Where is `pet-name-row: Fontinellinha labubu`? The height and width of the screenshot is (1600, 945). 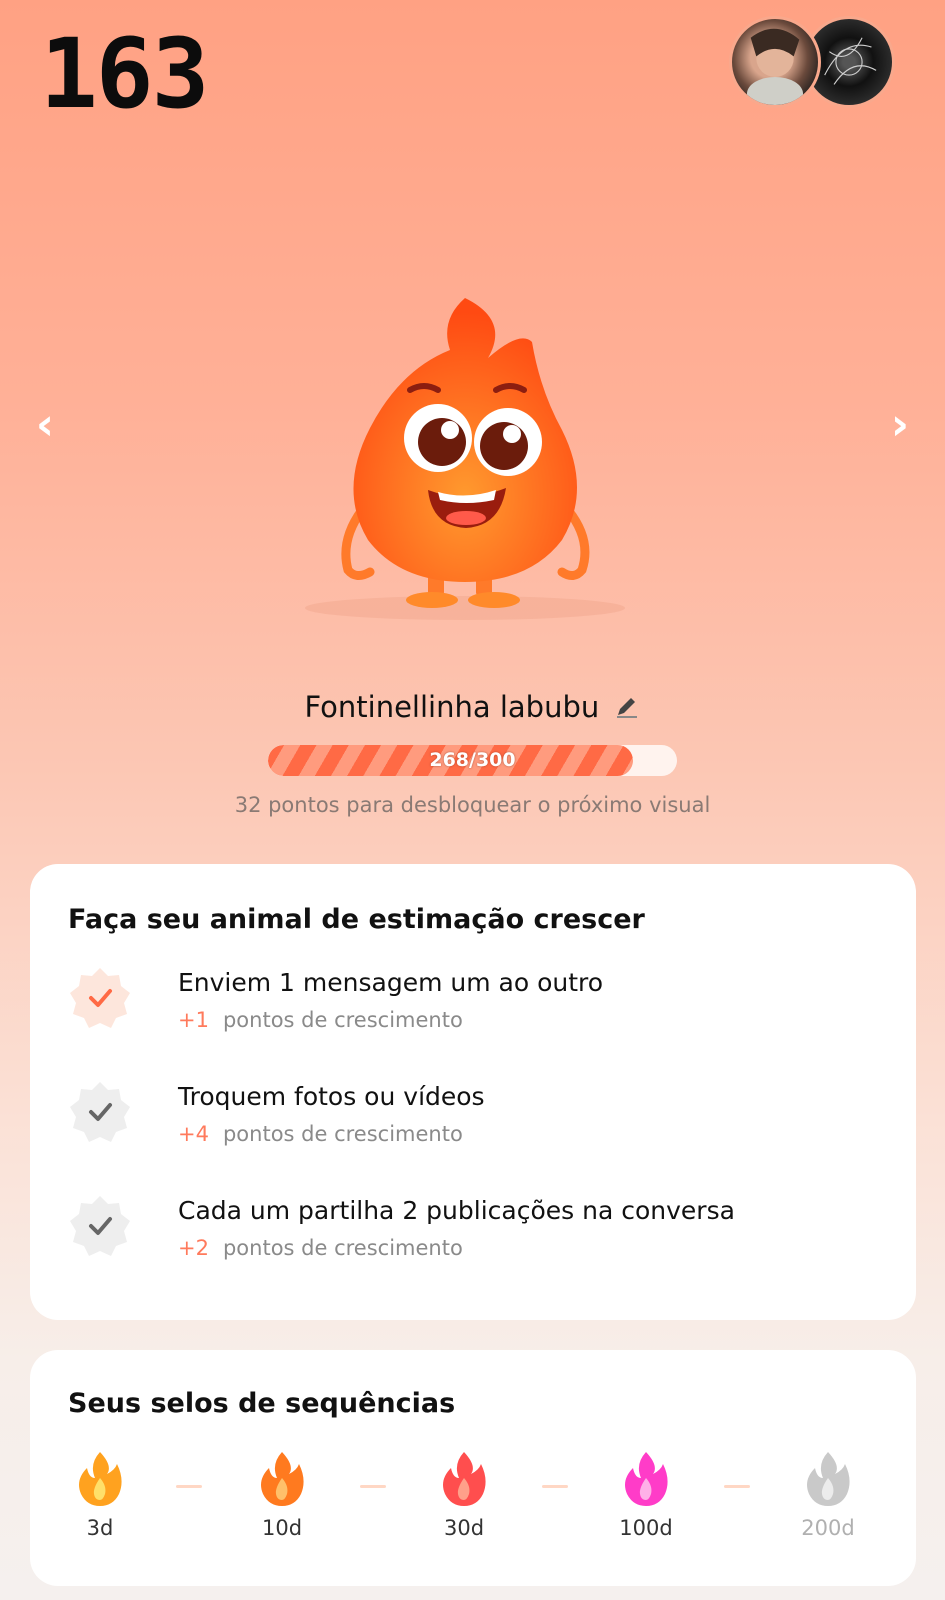 pet-name-row: Fontinellinha labubu is located at coordinates (472, 707).